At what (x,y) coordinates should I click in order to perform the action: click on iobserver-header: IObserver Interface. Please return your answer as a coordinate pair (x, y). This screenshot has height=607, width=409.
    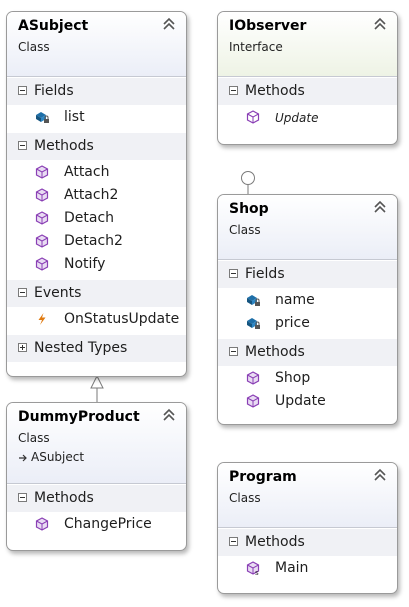
    Looking at the image, I should click on (307, 44).